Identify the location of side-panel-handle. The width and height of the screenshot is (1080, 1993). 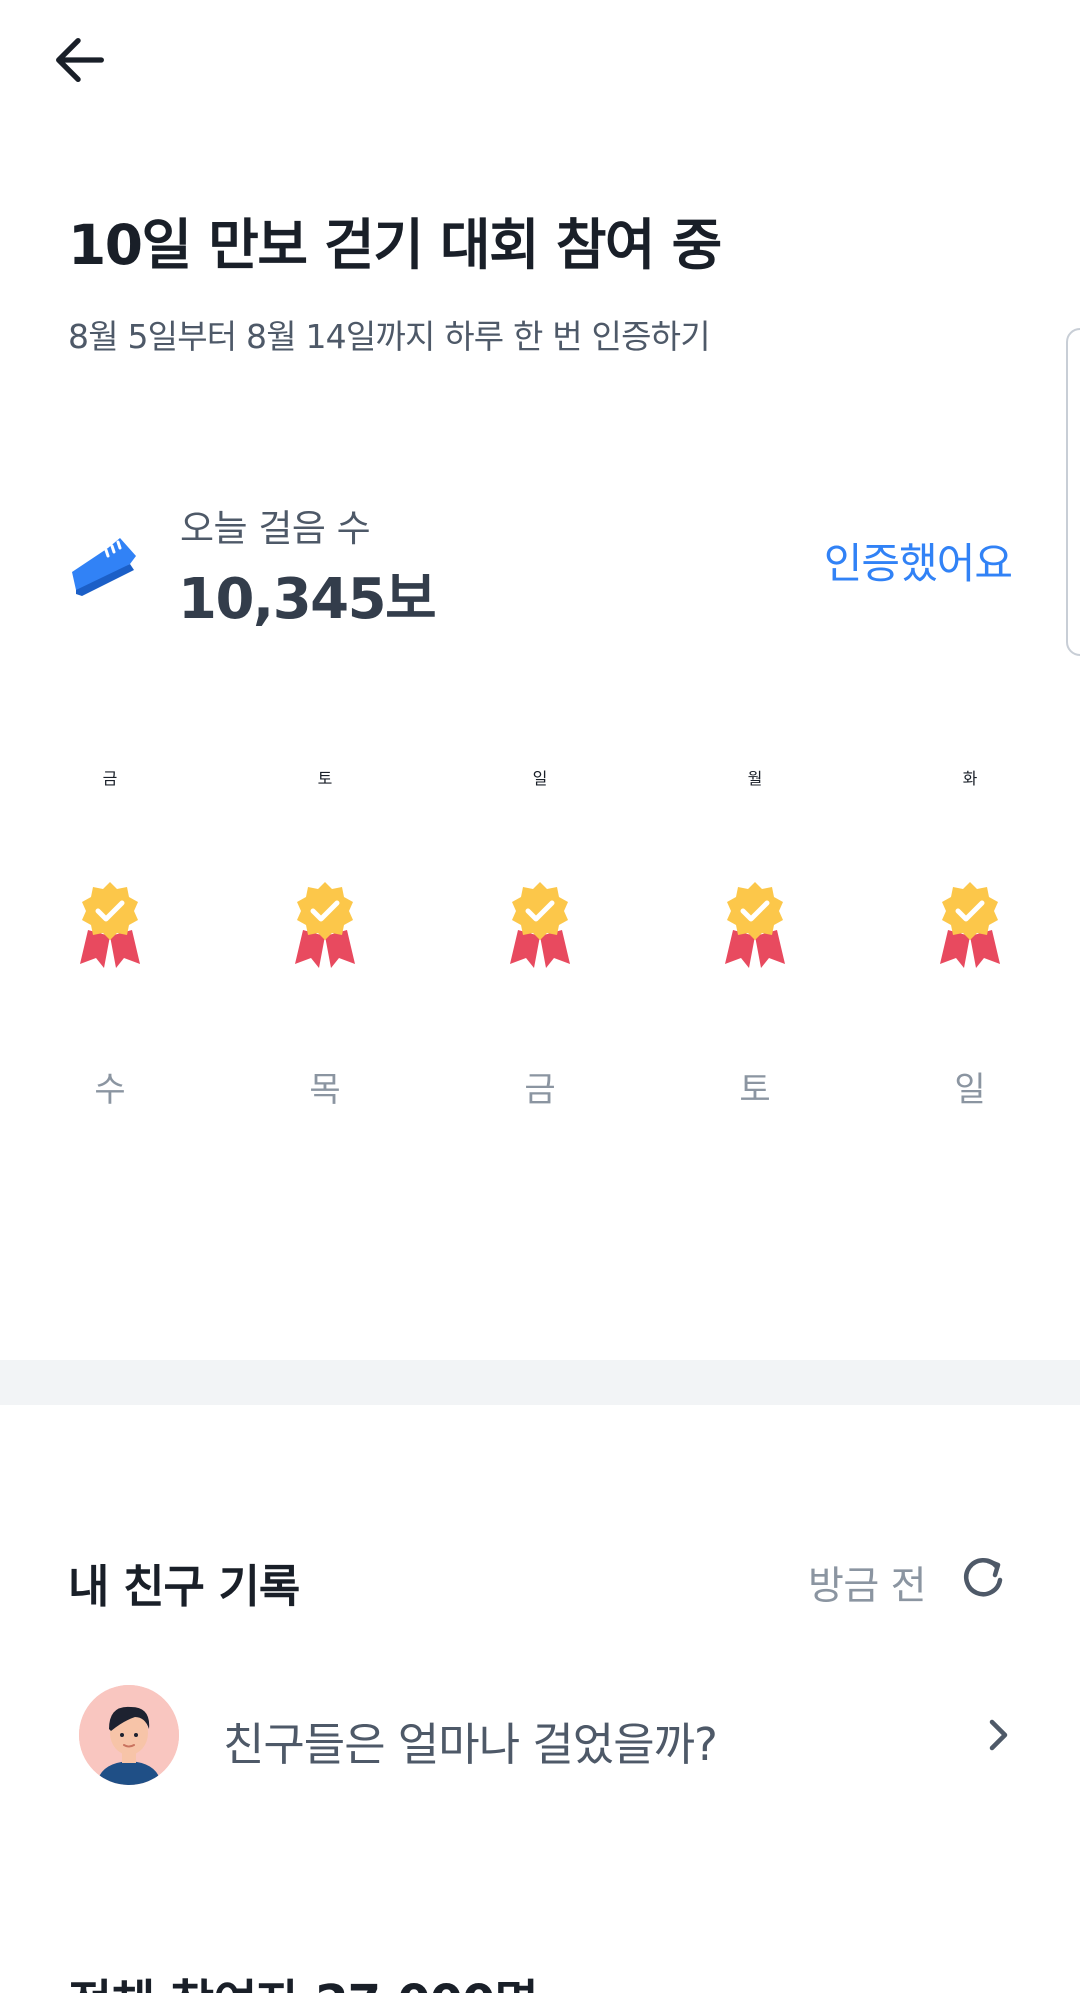
(1073, 492).